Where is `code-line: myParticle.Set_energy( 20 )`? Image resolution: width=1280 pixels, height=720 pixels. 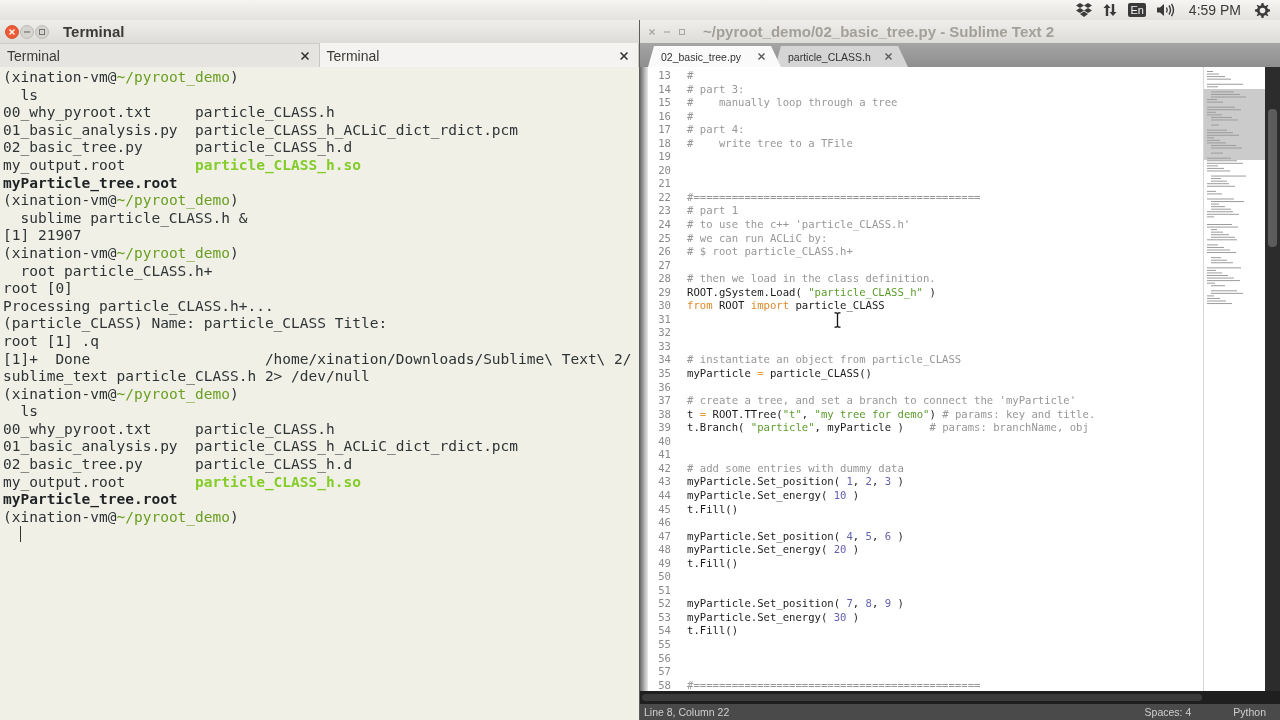
code-line: myParticle.Set_energy( 20 ) is located at coordinates (773, 550).